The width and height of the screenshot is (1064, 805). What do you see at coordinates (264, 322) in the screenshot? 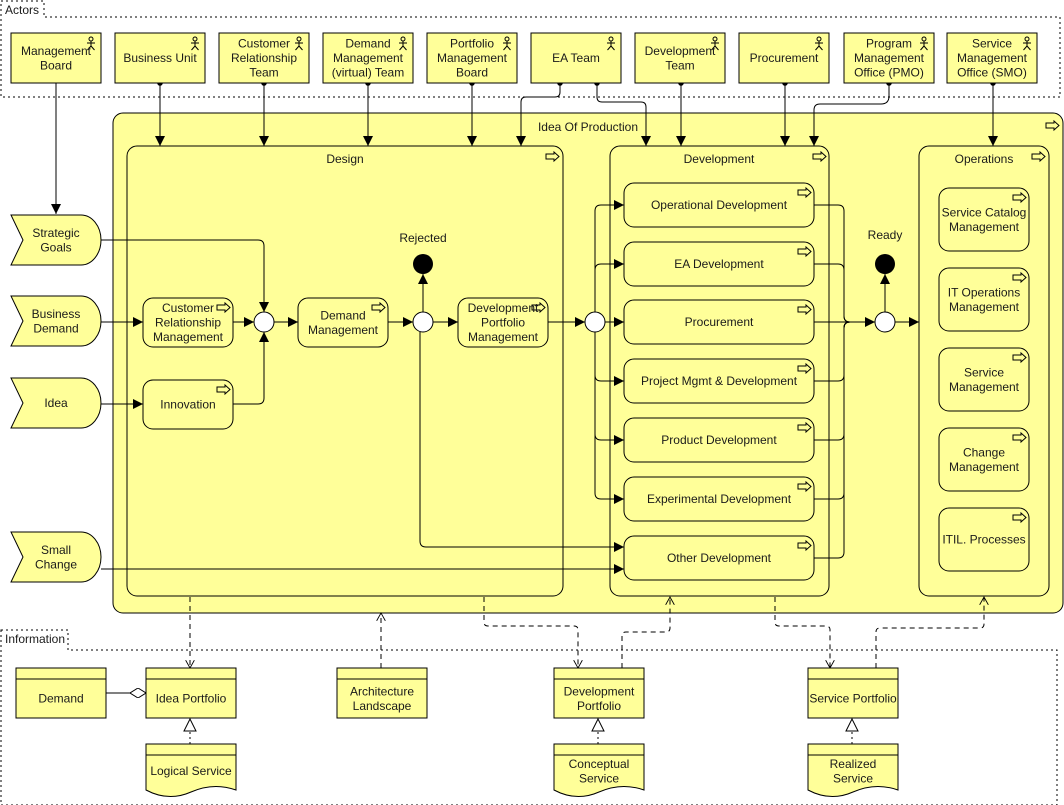
I see `junction-design-in` at bounding box center [264, 322].